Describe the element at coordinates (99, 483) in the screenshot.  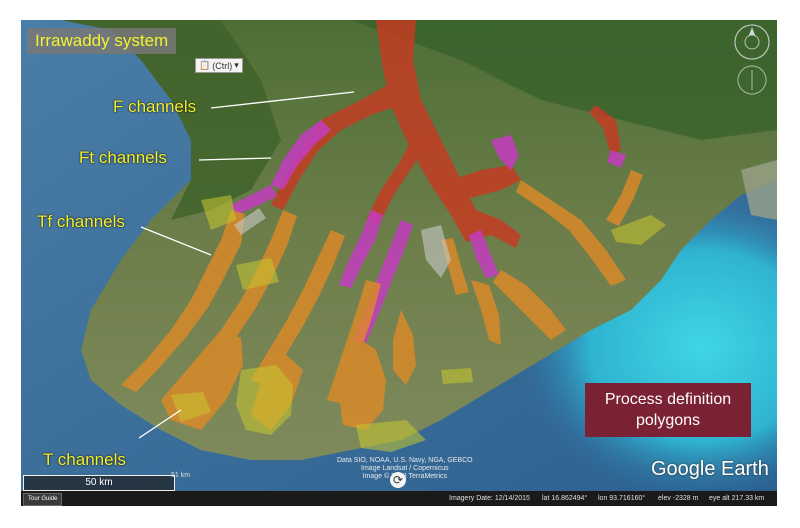
I see `scale-bar: 50 km` at that location.